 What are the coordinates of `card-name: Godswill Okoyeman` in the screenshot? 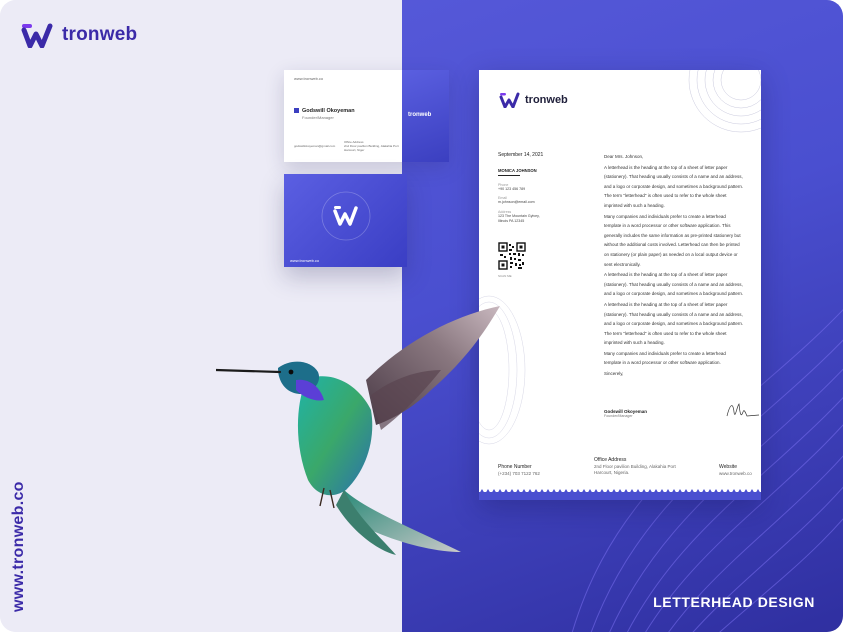 It's located at (328, 111).